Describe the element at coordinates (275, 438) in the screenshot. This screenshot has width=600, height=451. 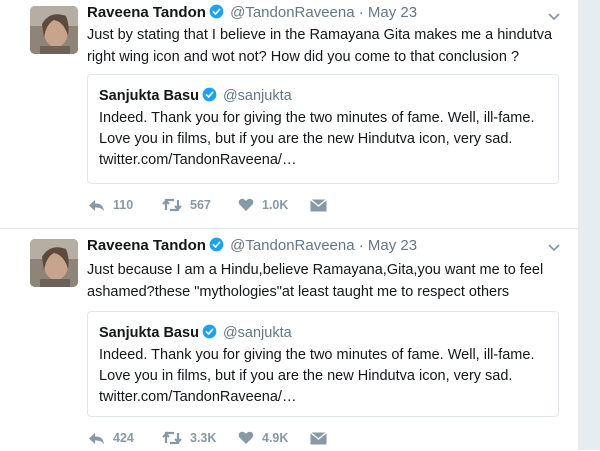
I see `like-count: 4.9K` at that location.